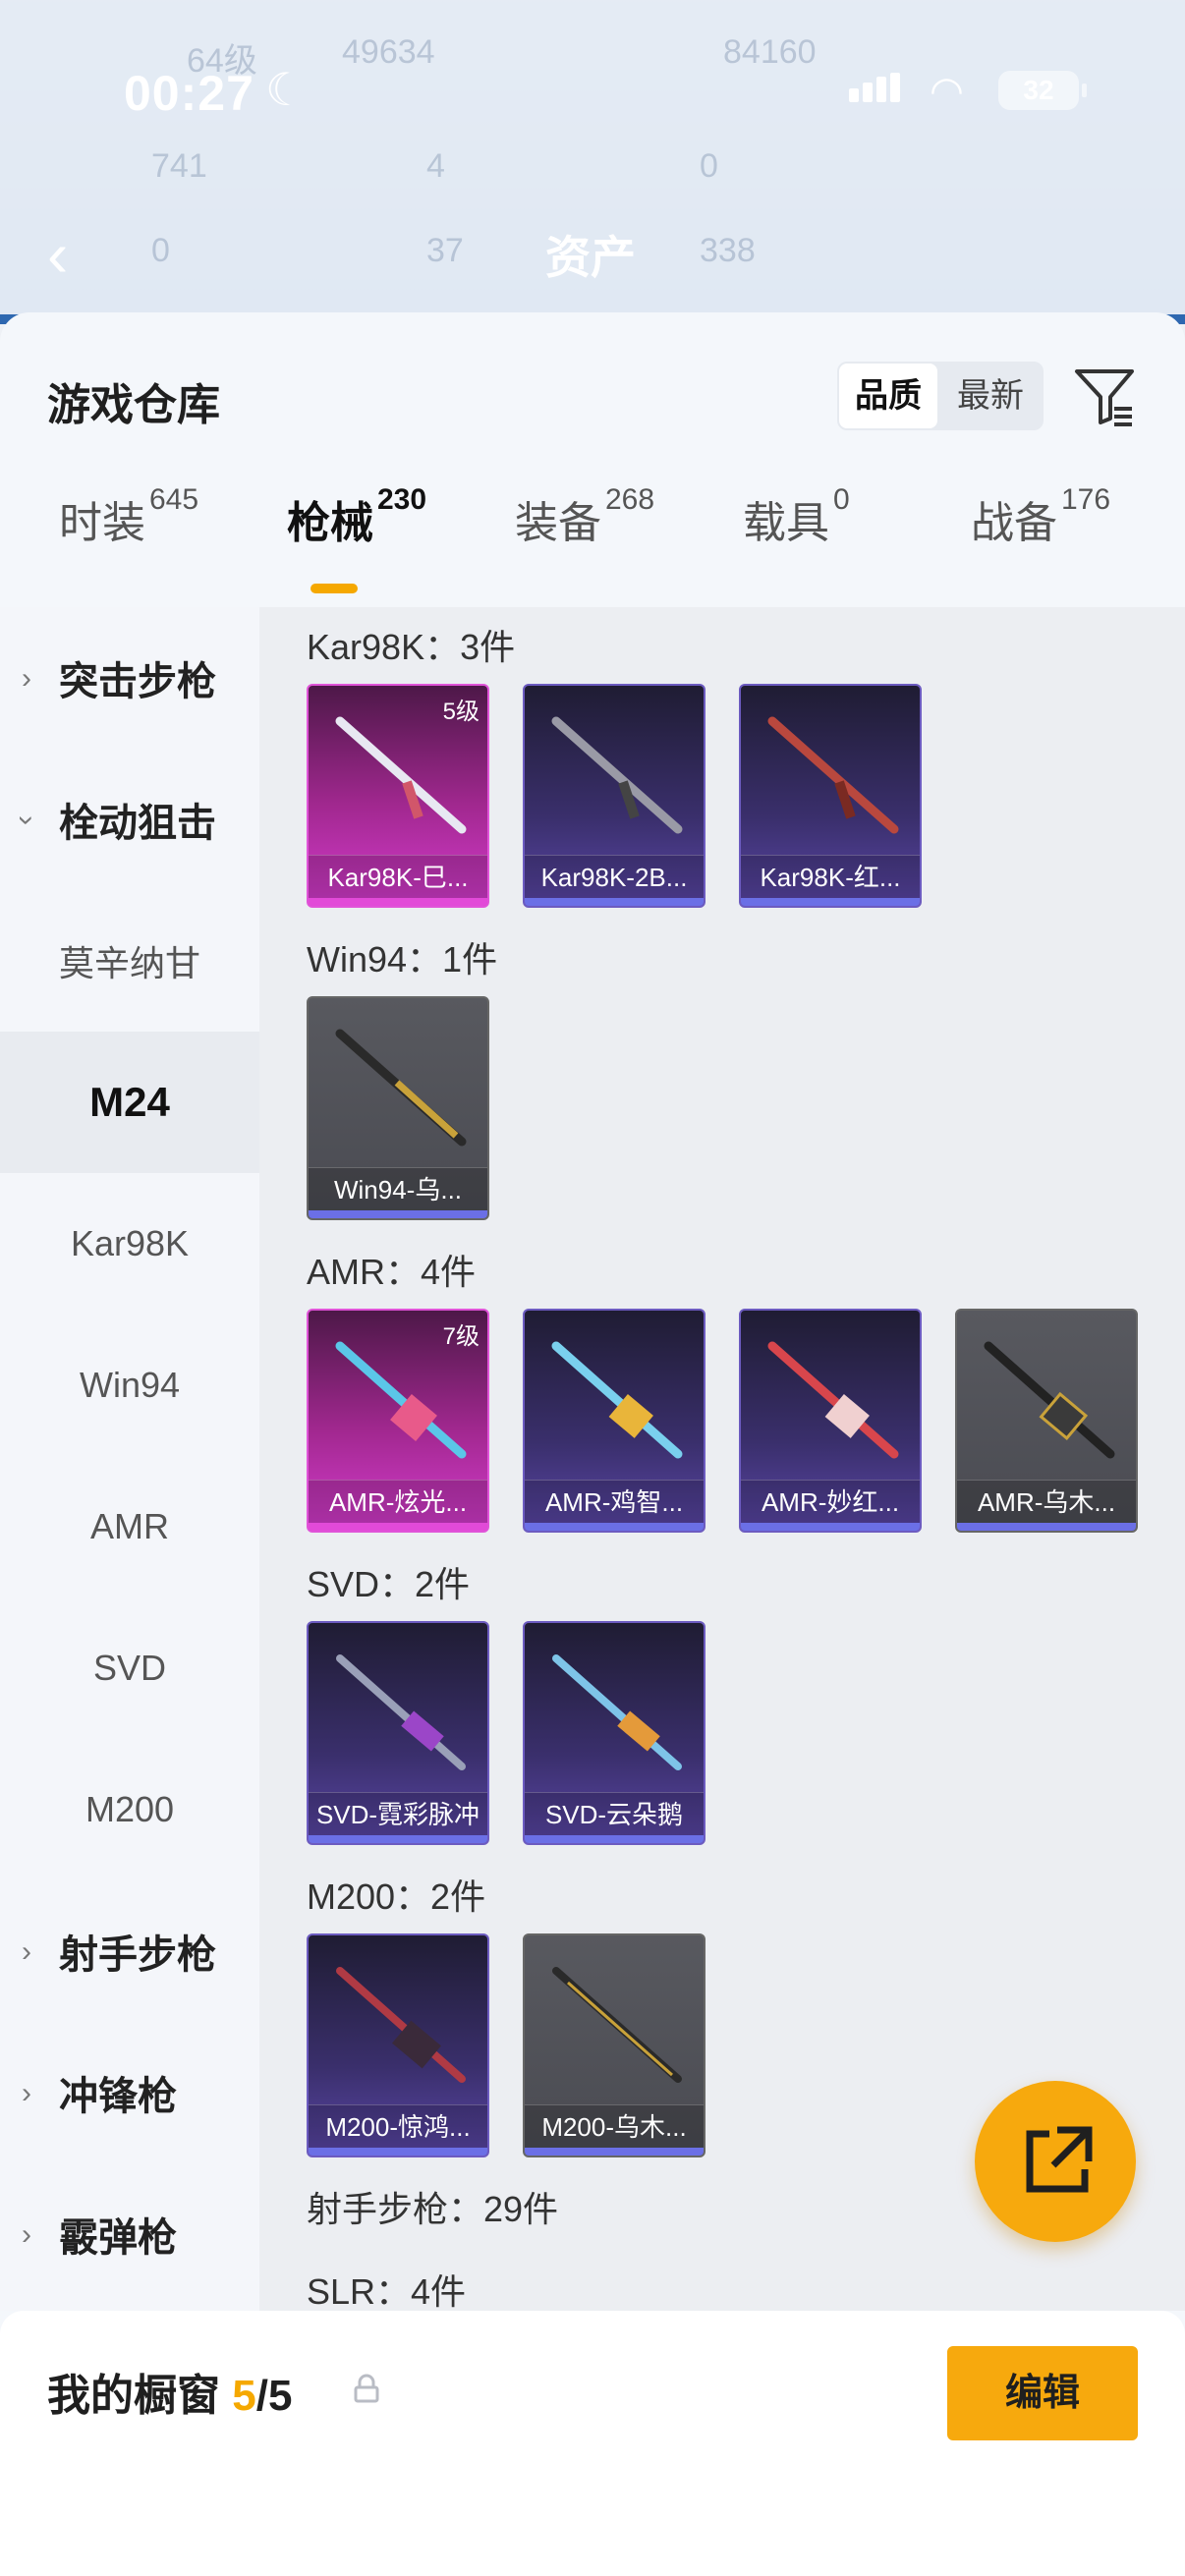 The height and width of the screenshot is (2576, 1185). Describe the element at coordinates (412, 647) in the screenshot. I see `section-header-kar98k: Kar98K：3件` at that location.